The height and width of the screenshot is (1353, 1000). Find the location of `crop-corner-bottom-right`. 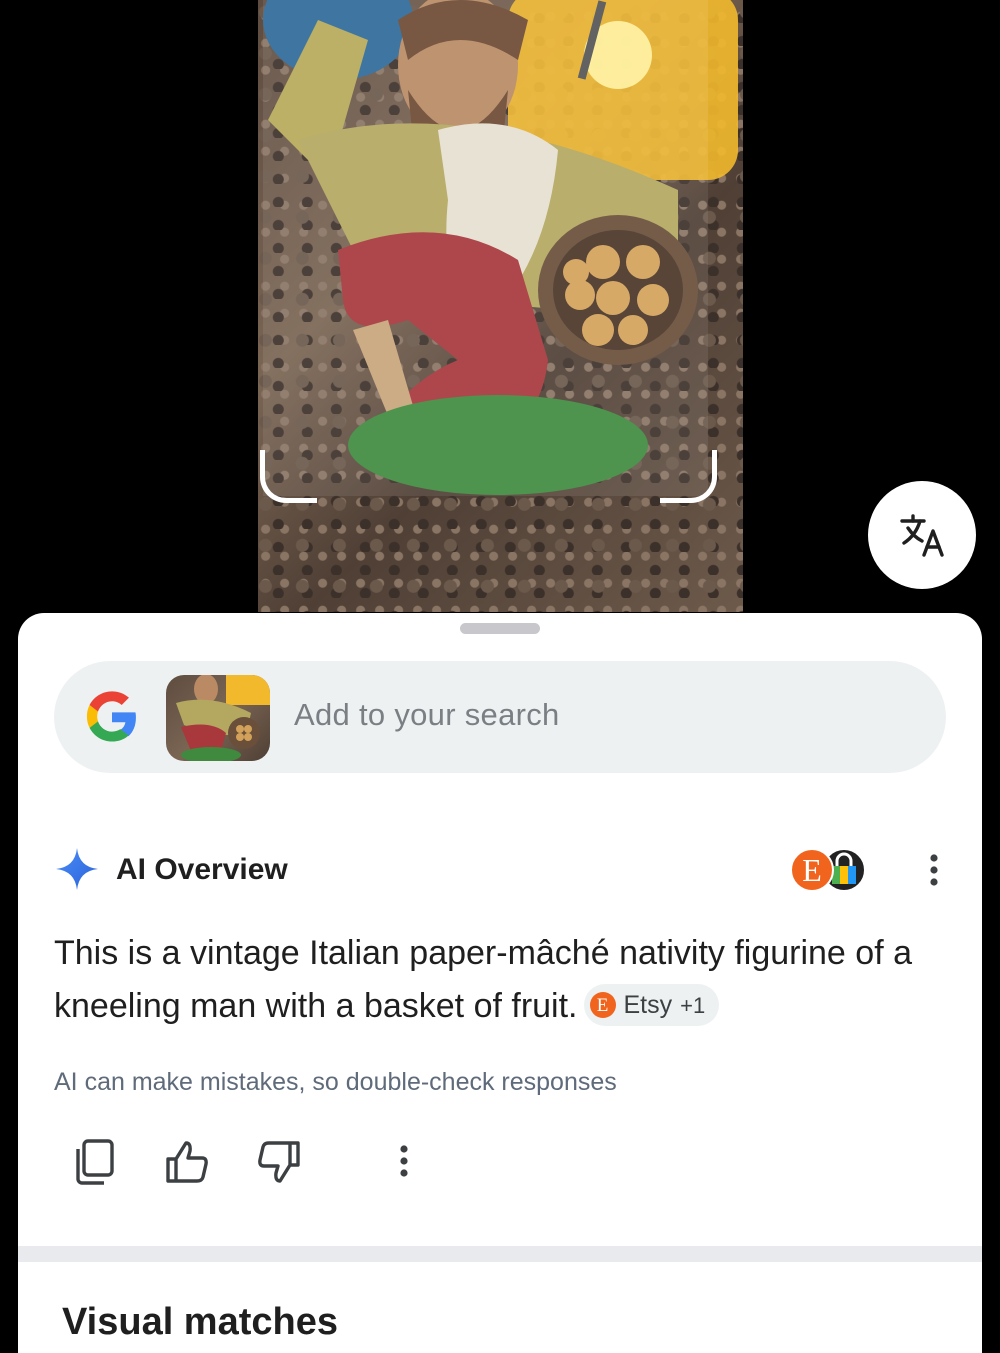

crop-corner-bottom-right is located at coordinates (688, 476).